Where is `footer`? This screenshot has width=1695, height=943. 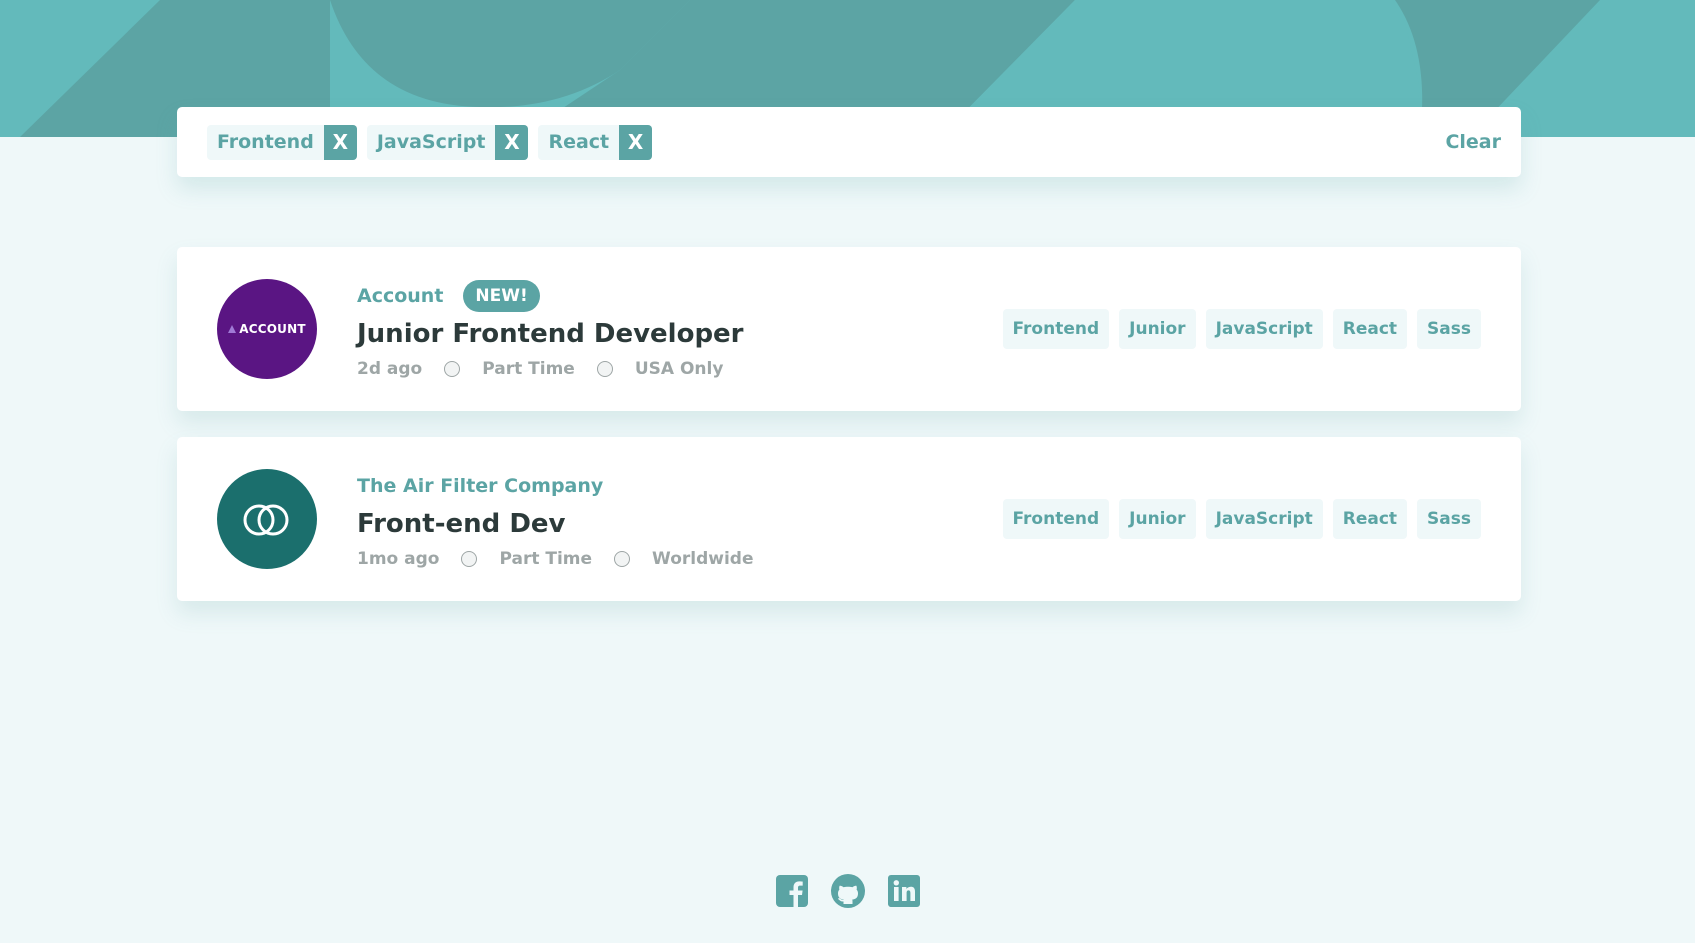
footer is located at coordinates (847, 893).